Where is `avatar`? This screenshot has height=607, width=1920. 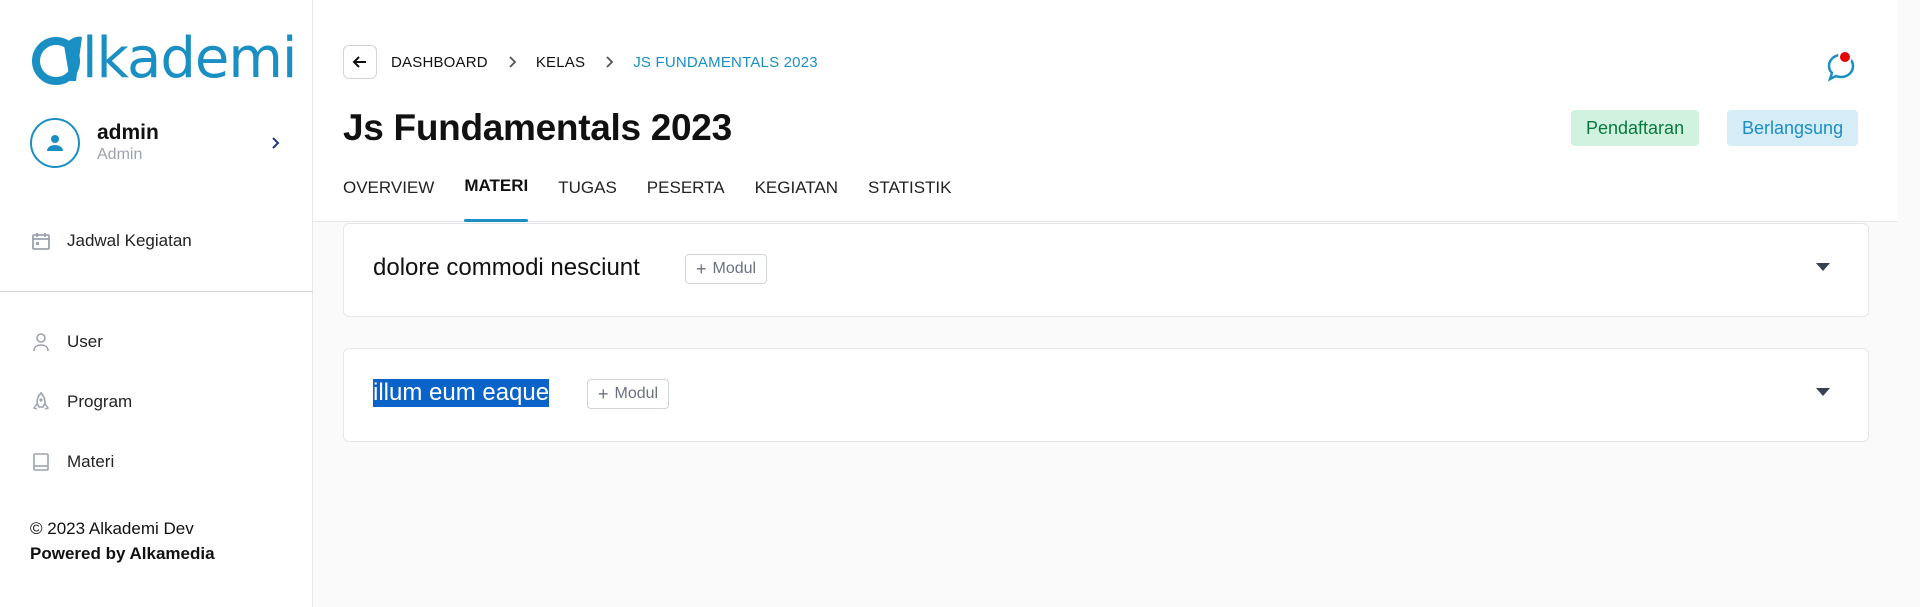 avatar is located at coordinates (55, 143).